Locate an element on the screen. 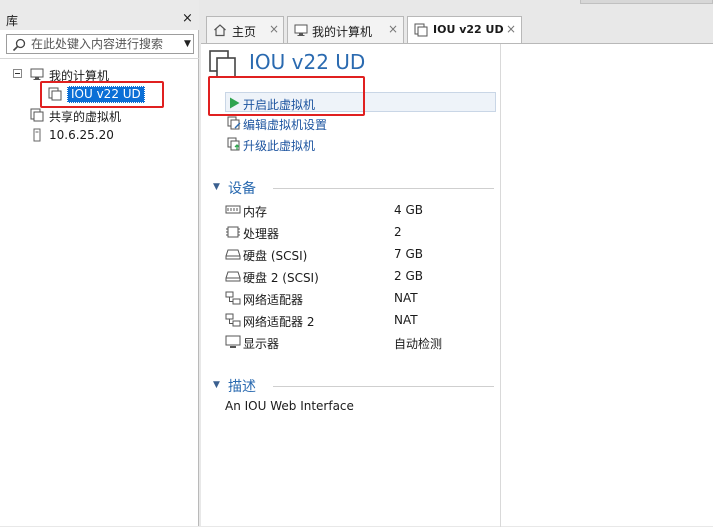 The height and width of the screenshot is (527, 713). upgrade-icon is located at coordinates (233, 144).